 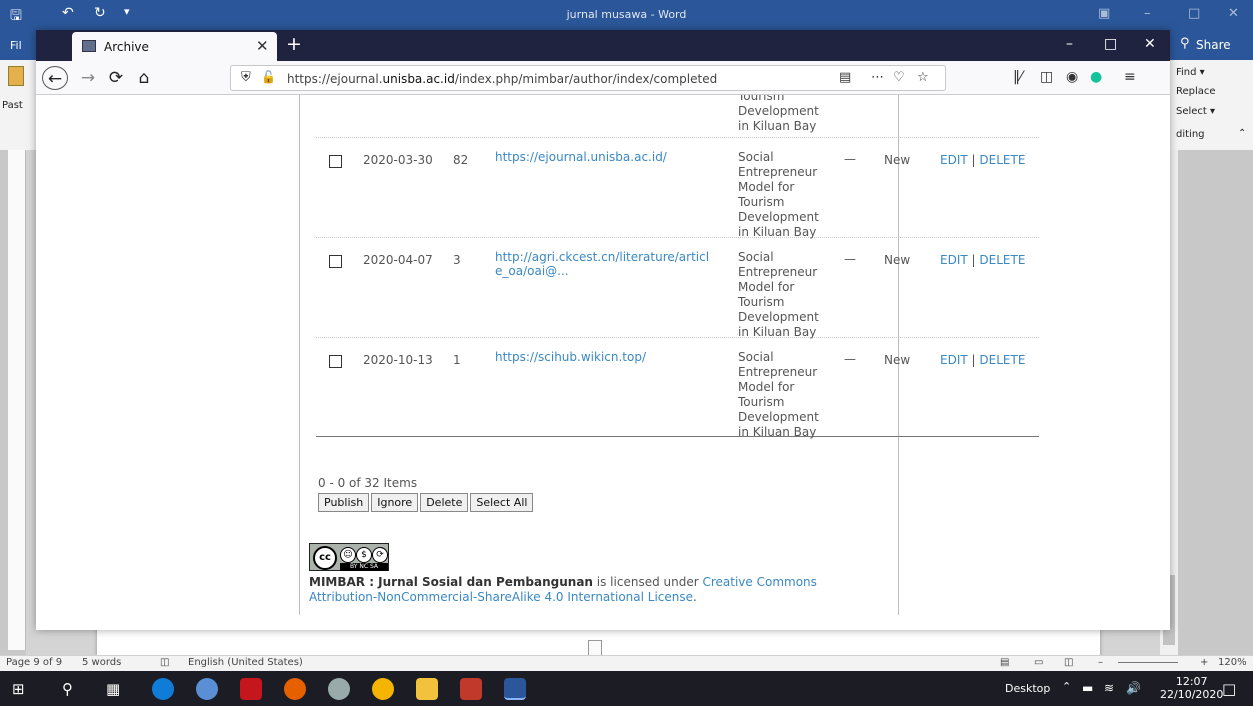 I want to click on row-url-link: https://ejournal.unisba.ac.id/, so click(x=605, y=157).